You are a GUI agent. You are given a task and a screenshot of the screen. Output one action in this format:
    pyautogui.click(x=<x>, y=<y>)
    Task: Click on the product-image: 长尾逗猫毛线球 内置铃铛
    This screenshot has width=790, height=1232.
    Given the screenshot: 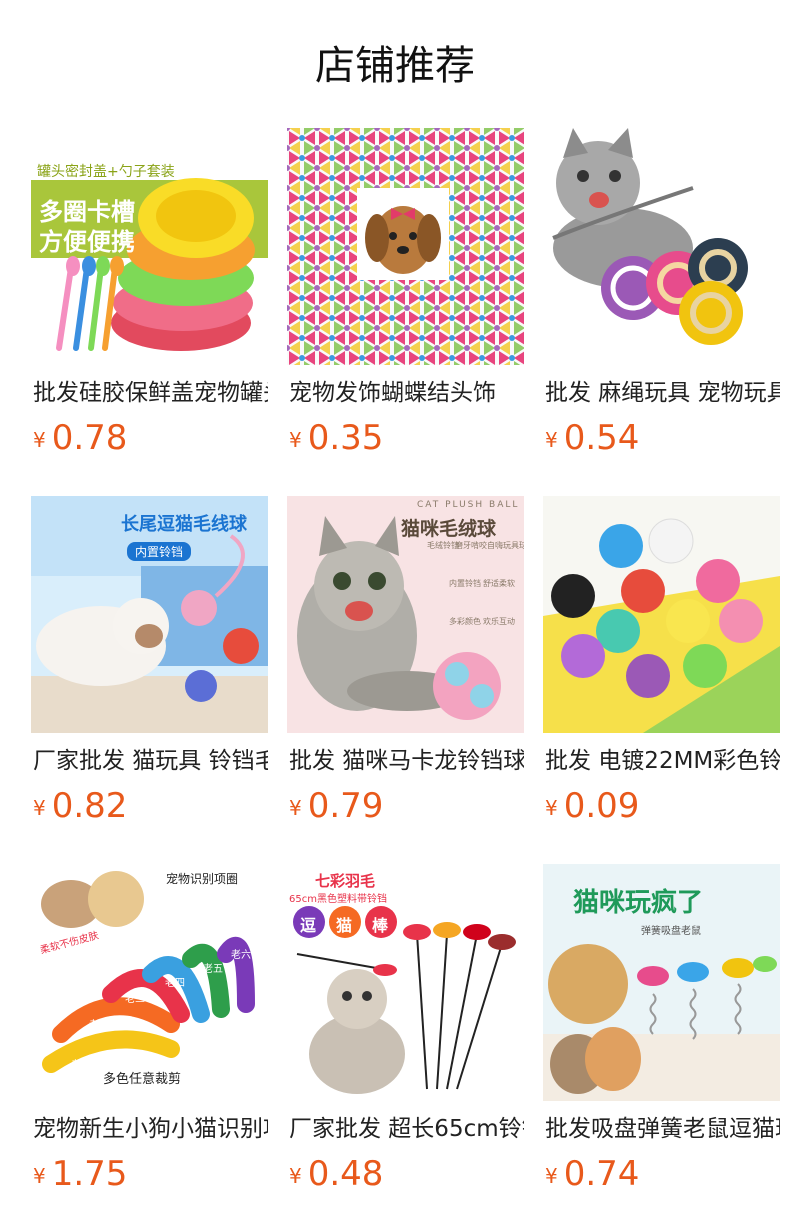 What is the action you would take?
    pyautogui.click(x=149, y=614)
    